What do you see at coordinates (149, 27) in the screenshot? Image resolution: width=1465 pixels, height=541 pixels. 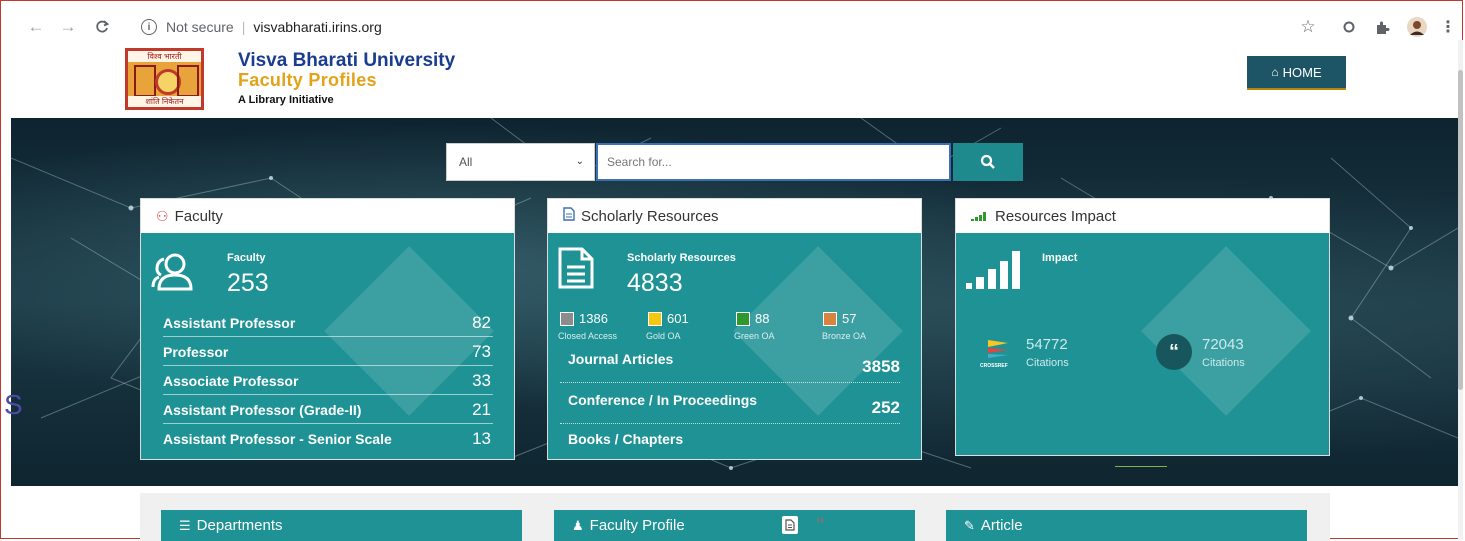 I see `info-icon: i` at bounding box center [149, 27].